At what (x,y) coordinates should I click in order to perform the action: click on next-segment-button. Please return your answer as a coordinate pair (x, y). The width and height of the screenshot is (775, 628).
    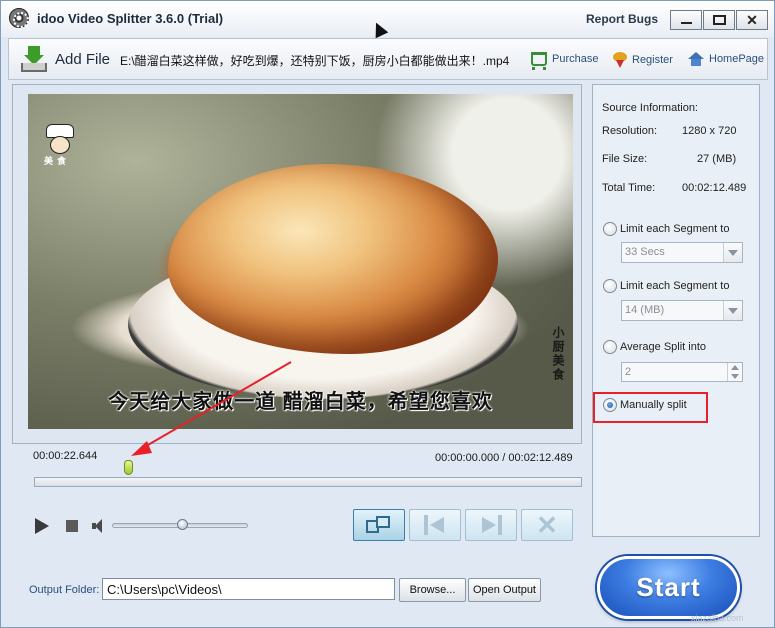
    Looking at the image, I should click on (491, 525).